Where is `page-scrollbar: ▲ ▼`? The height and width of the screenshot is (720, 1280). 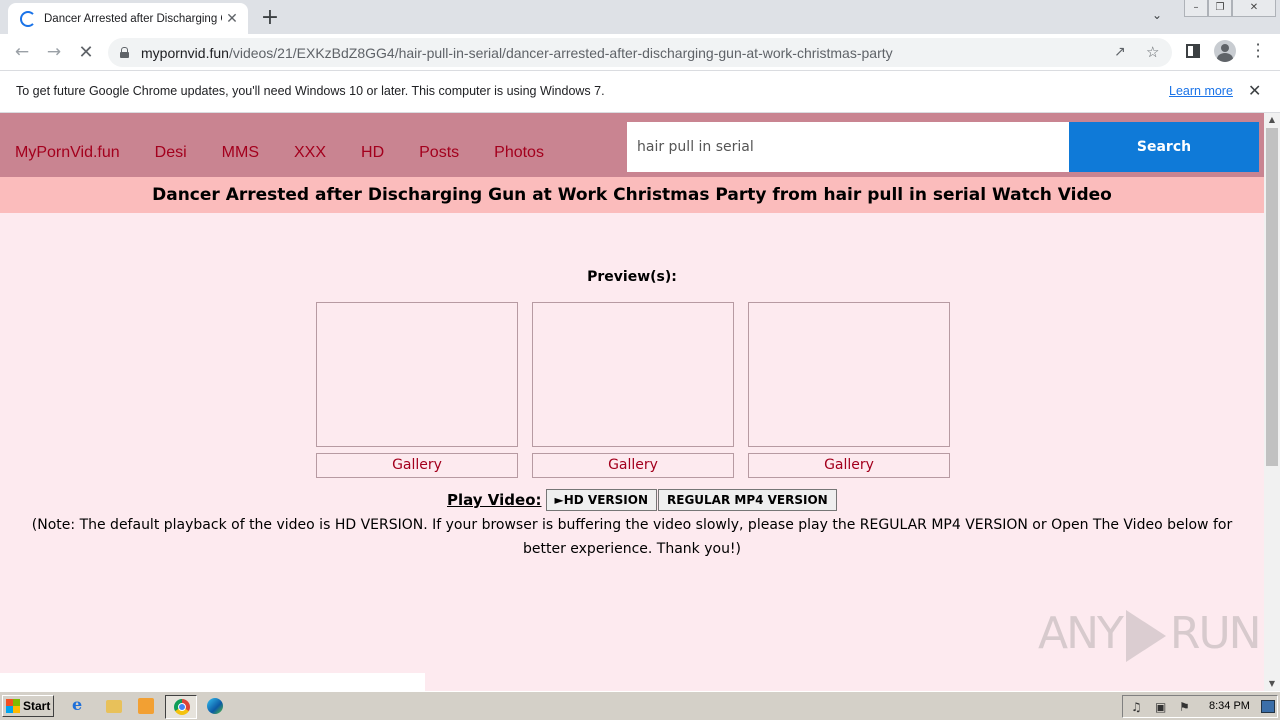
page-scrollbar: ▲ ▼ is located at coordinates (1272, 402).